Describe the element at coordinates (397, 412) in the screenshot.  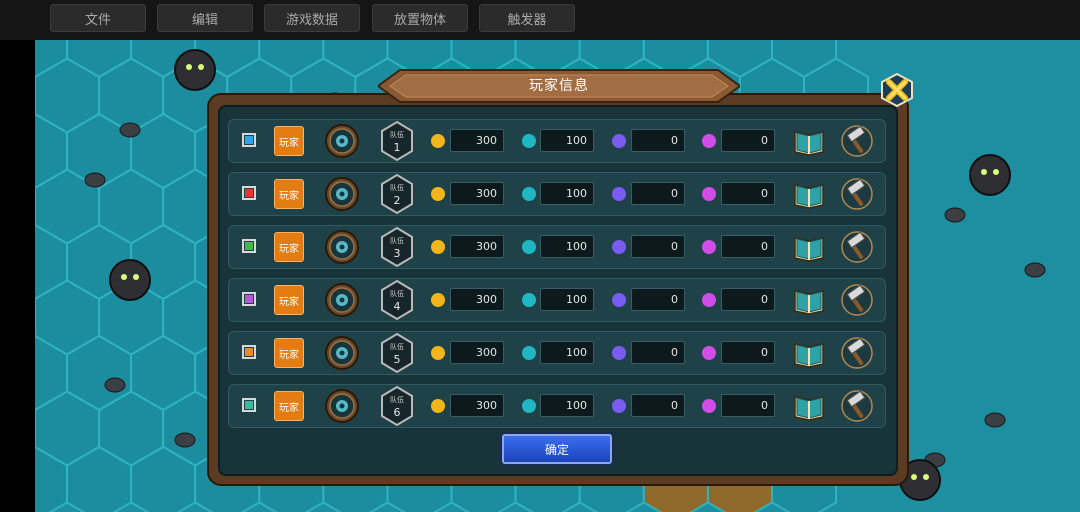
I see `team-number: 6` at that location.